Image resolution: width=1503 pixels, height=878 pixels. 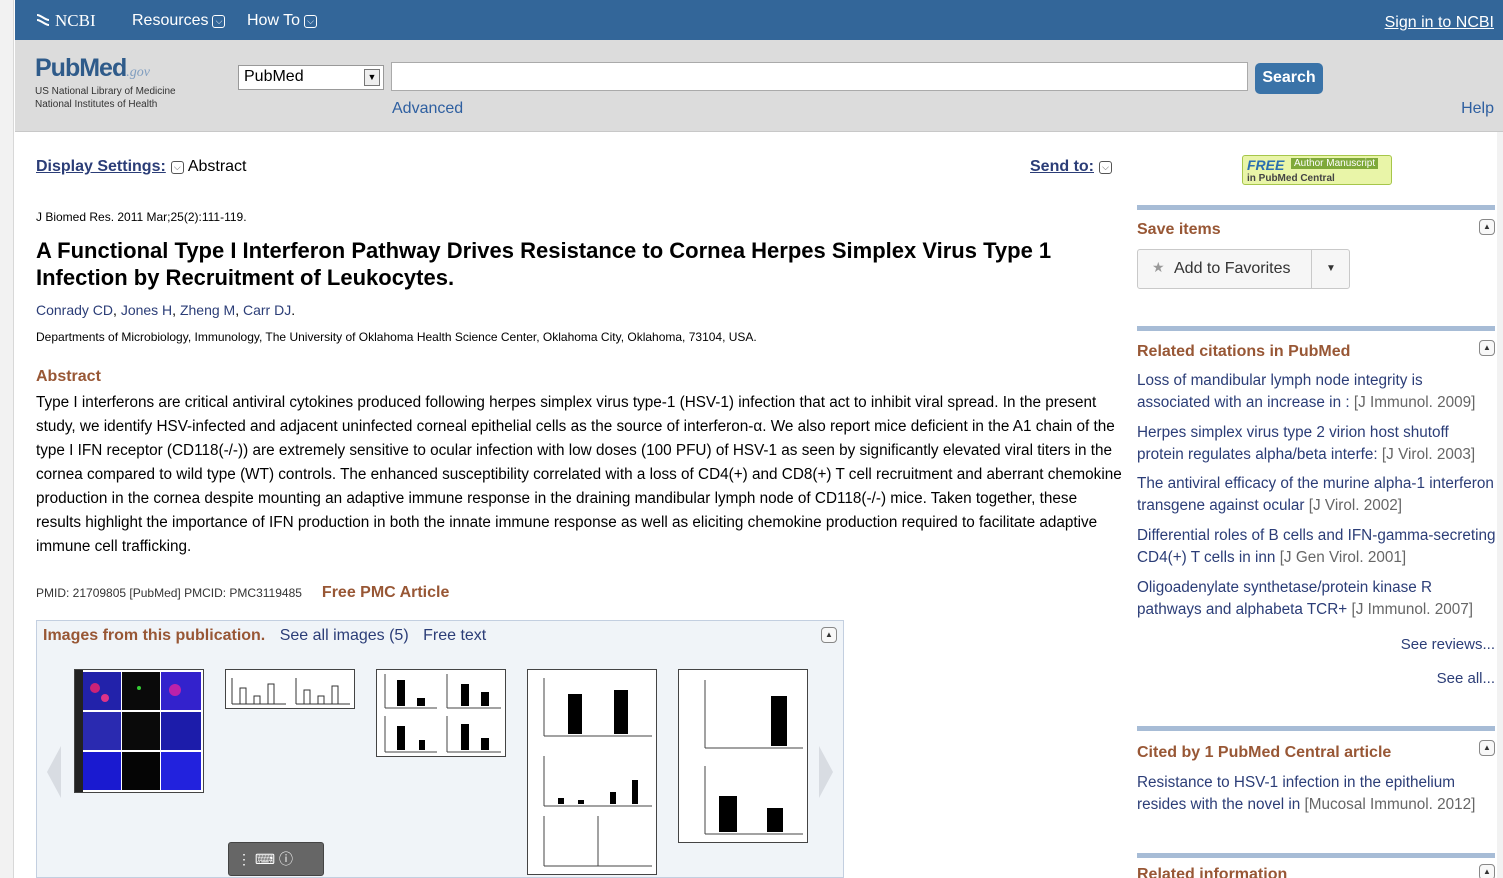 I want to click on help-link: Help, so click(x=1477, y=109).